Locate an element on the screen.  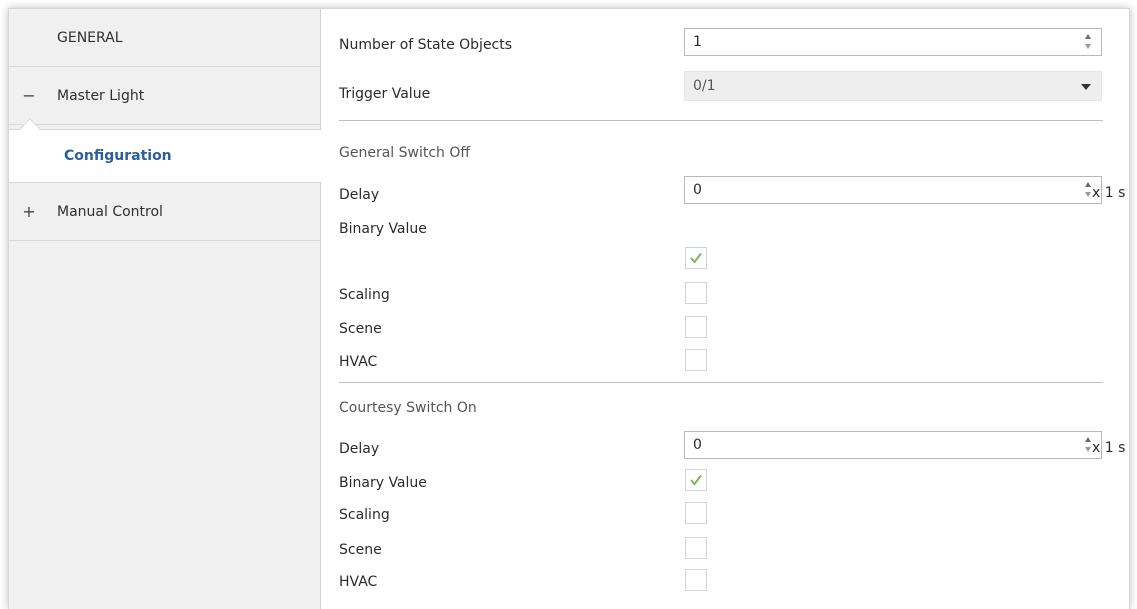
stepper-arrows-icon is located at coordinates (1089, 42).